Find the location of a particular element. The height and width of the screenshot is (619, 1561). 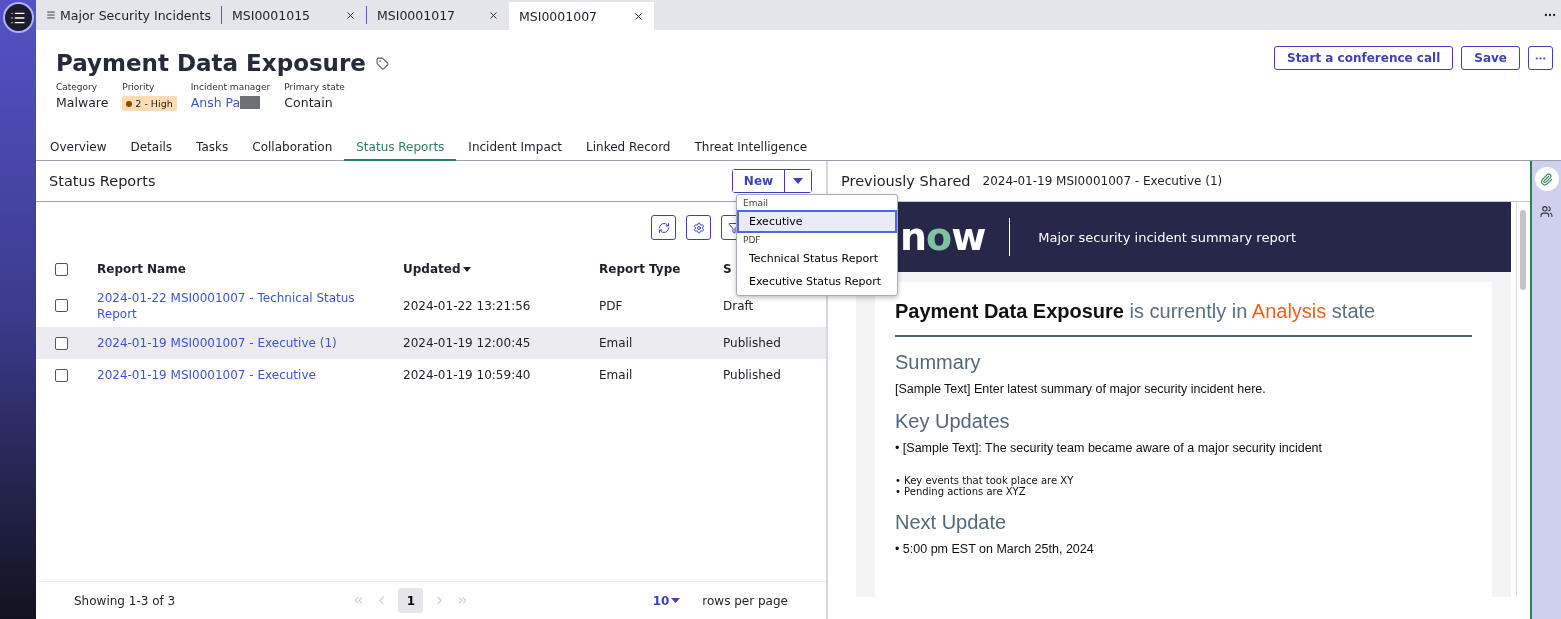

table-row: 2024-01-19 MSI0001007 - Executive (1) 2024-01-19 12:00:45 Email Published is located at coordinates (431, 343).